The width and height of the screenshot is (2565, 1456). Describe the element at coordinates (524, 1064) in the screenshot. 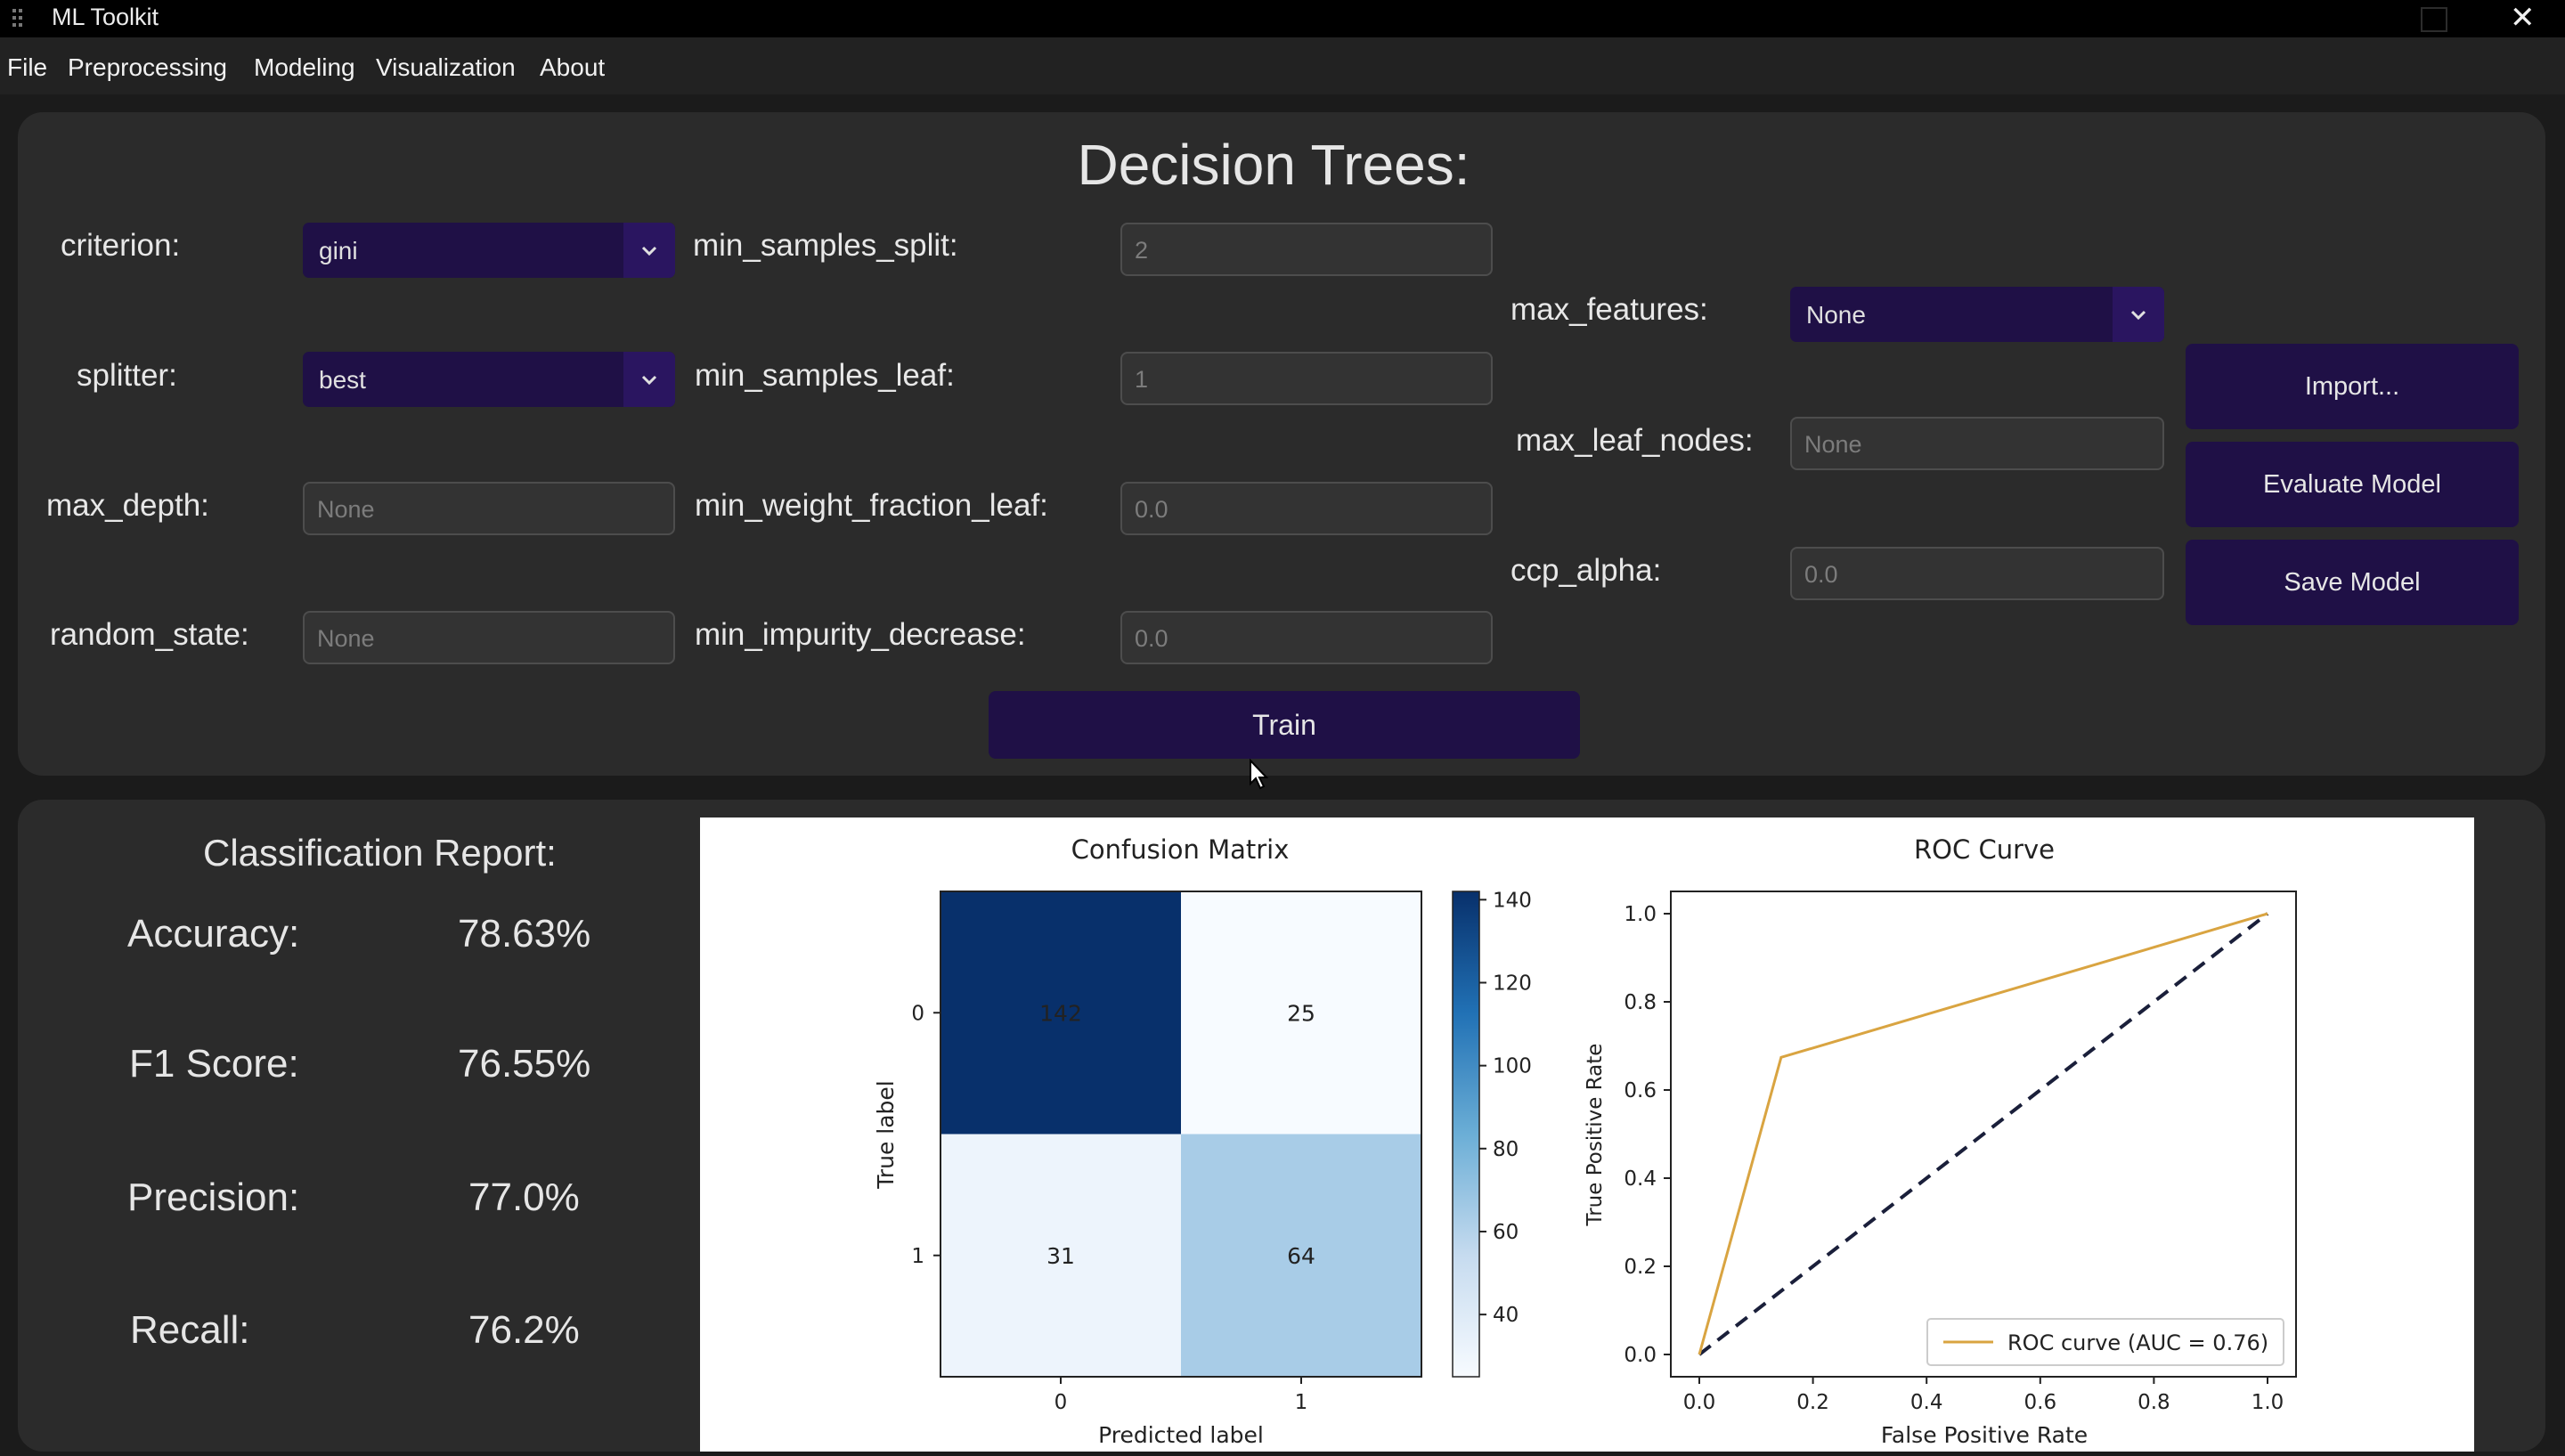

I see `f1-score-value: 76.55%` at that location.